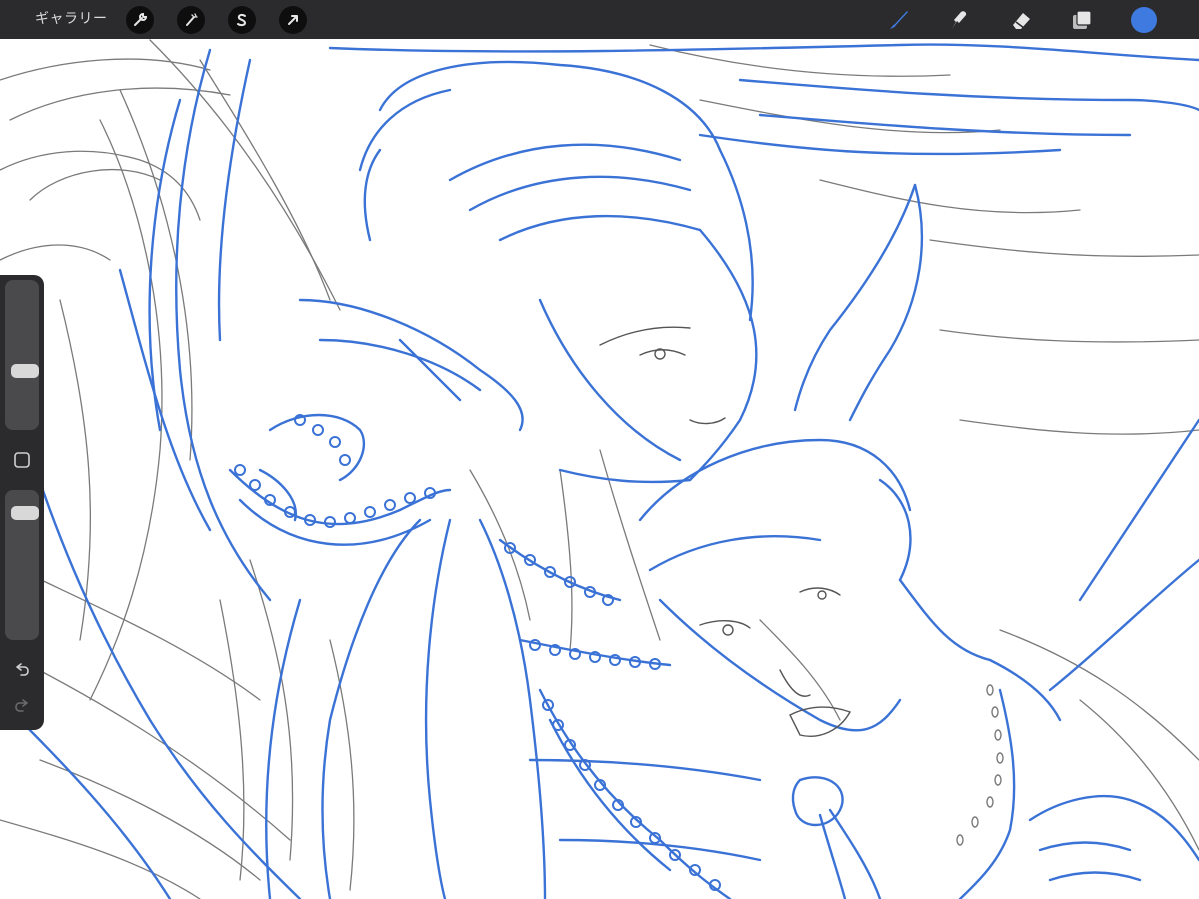  What do you see at coordinates (22, 460) in the screenshot?
I see `modify-square-icon` at bounding box center [22, 460].